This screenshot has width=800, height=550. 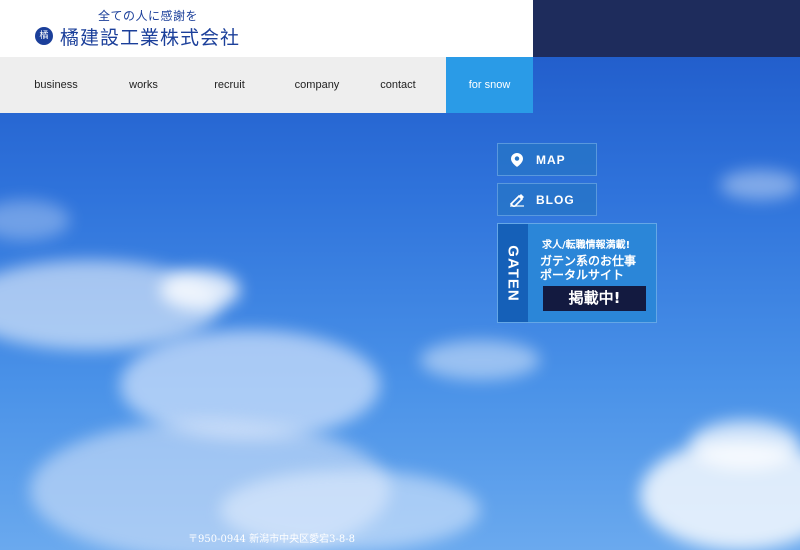 I want to click on map-button: MAP, so click(x=547, y=159).